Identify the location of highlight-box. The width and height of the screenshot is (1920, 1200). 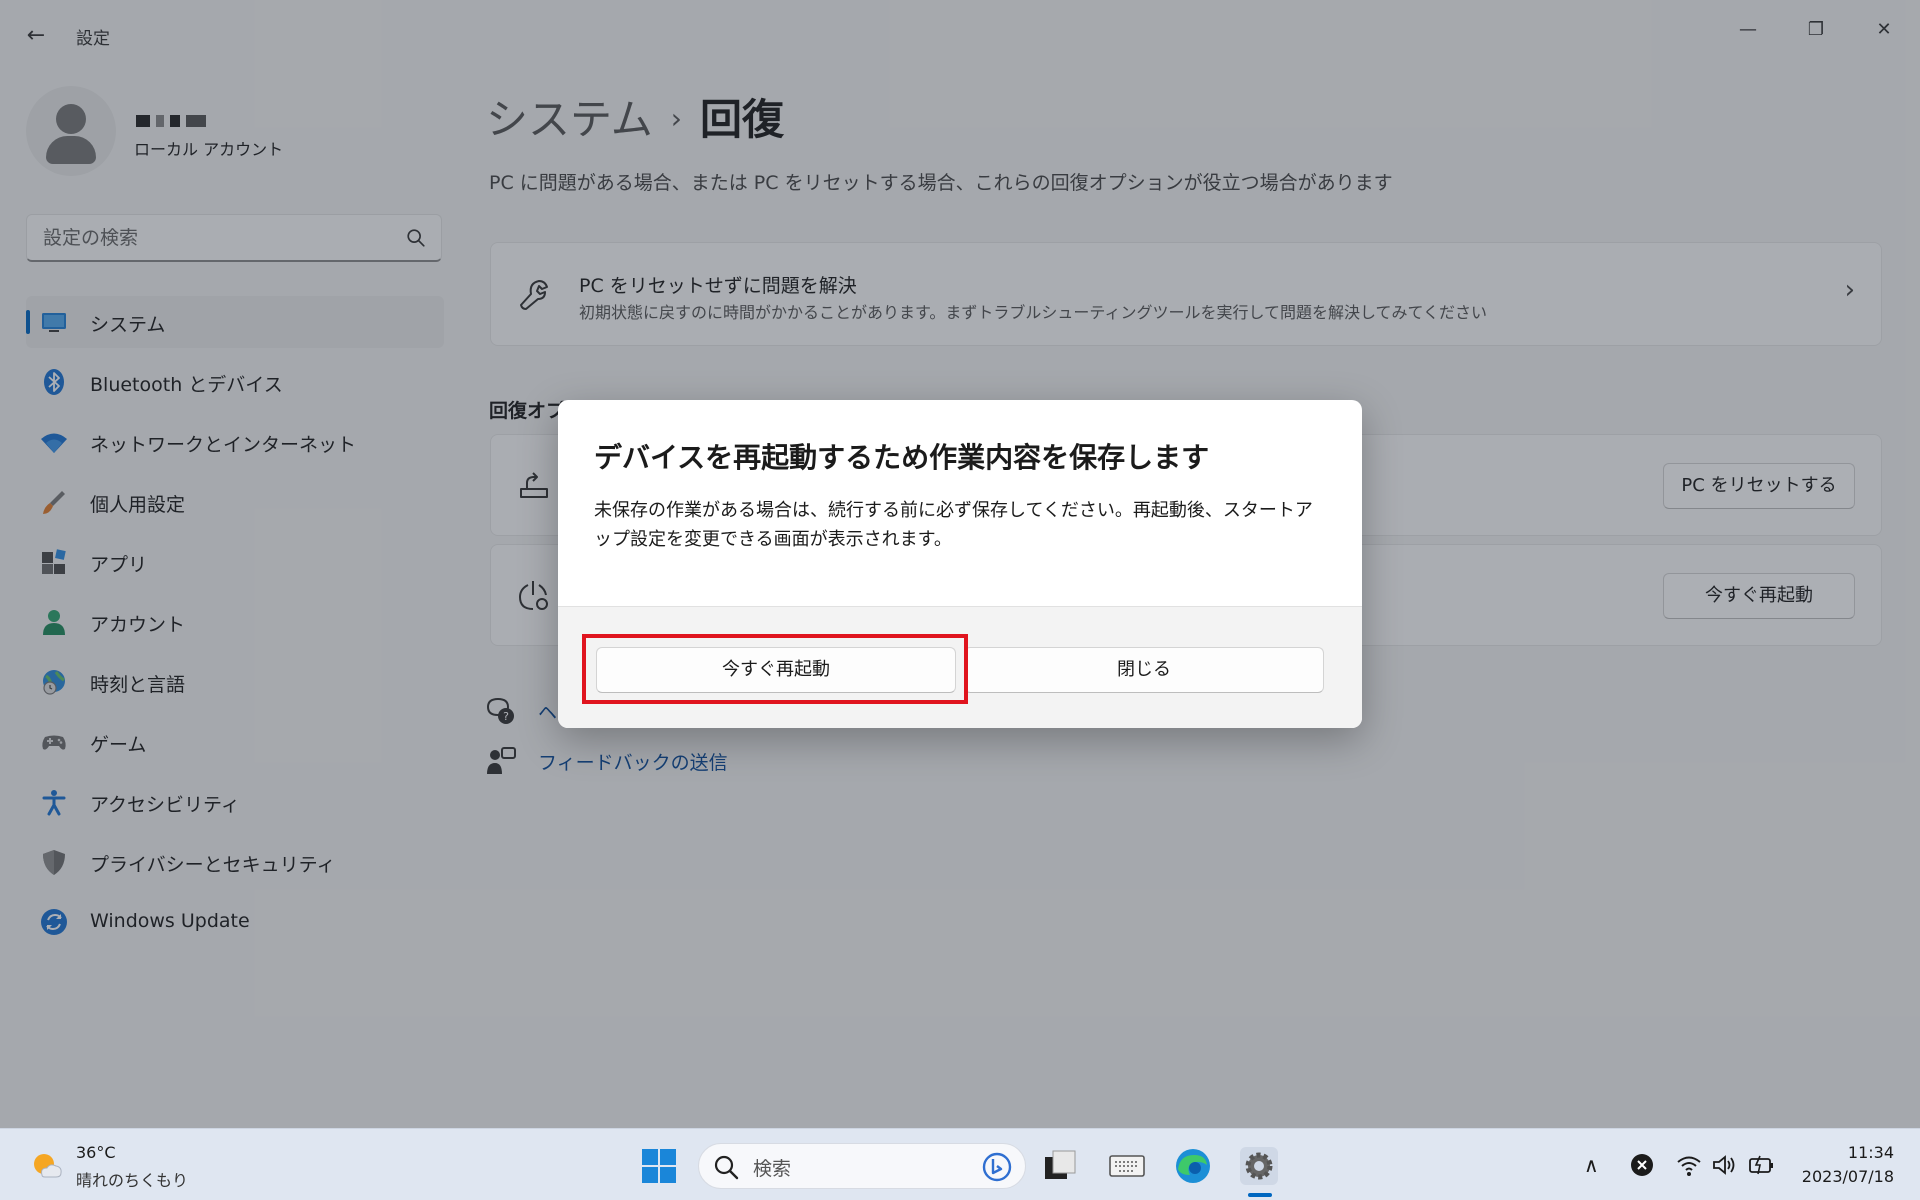
(775, 669).